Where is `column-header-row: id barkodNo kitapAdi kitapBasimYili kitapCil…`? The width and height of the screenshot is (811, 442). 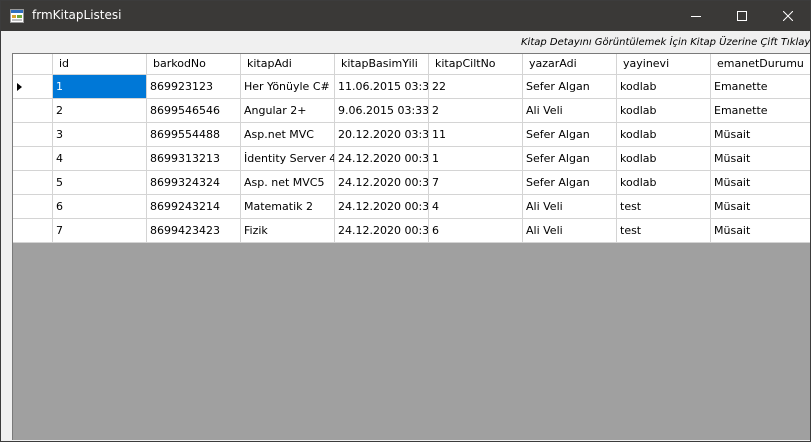
column-header-row: id barkodNo kitapAdi kitapBasimYili kitapCil… is located at coordinates (411, 64).